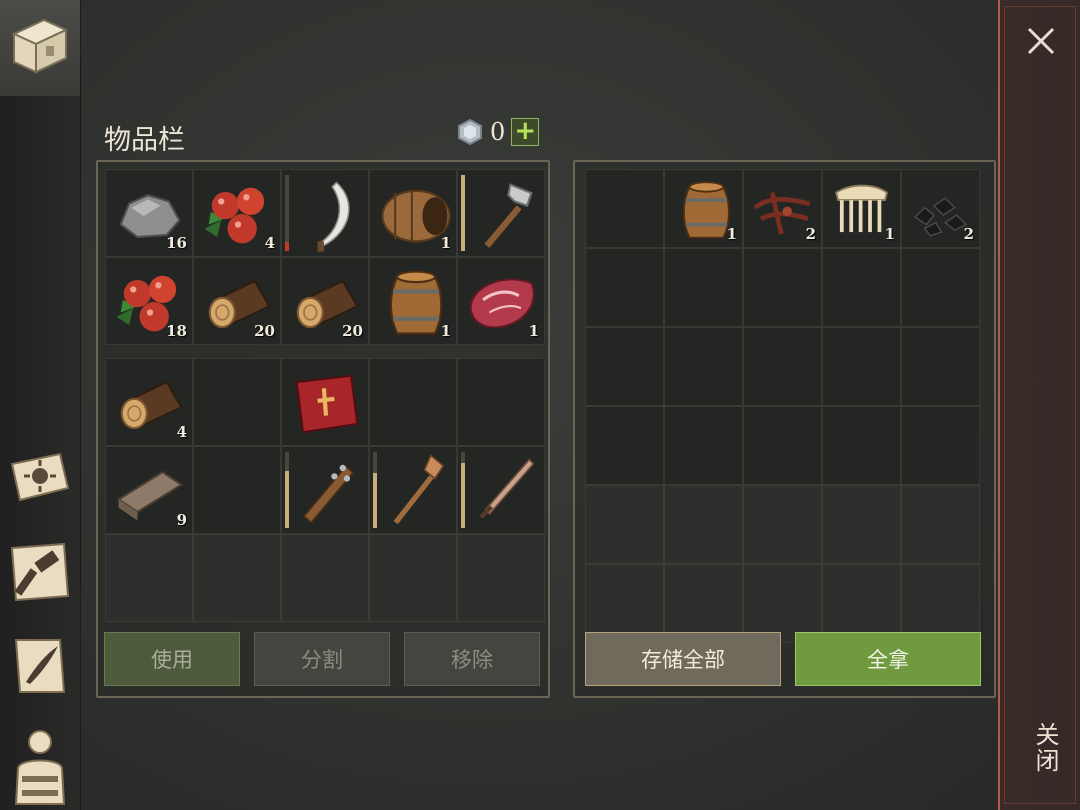 This screenshot has width=1080, height=810. What do you see at coordinates (333, 216) in the screenshot?
I see `sickle-icon` at bounding box center [333, 216].